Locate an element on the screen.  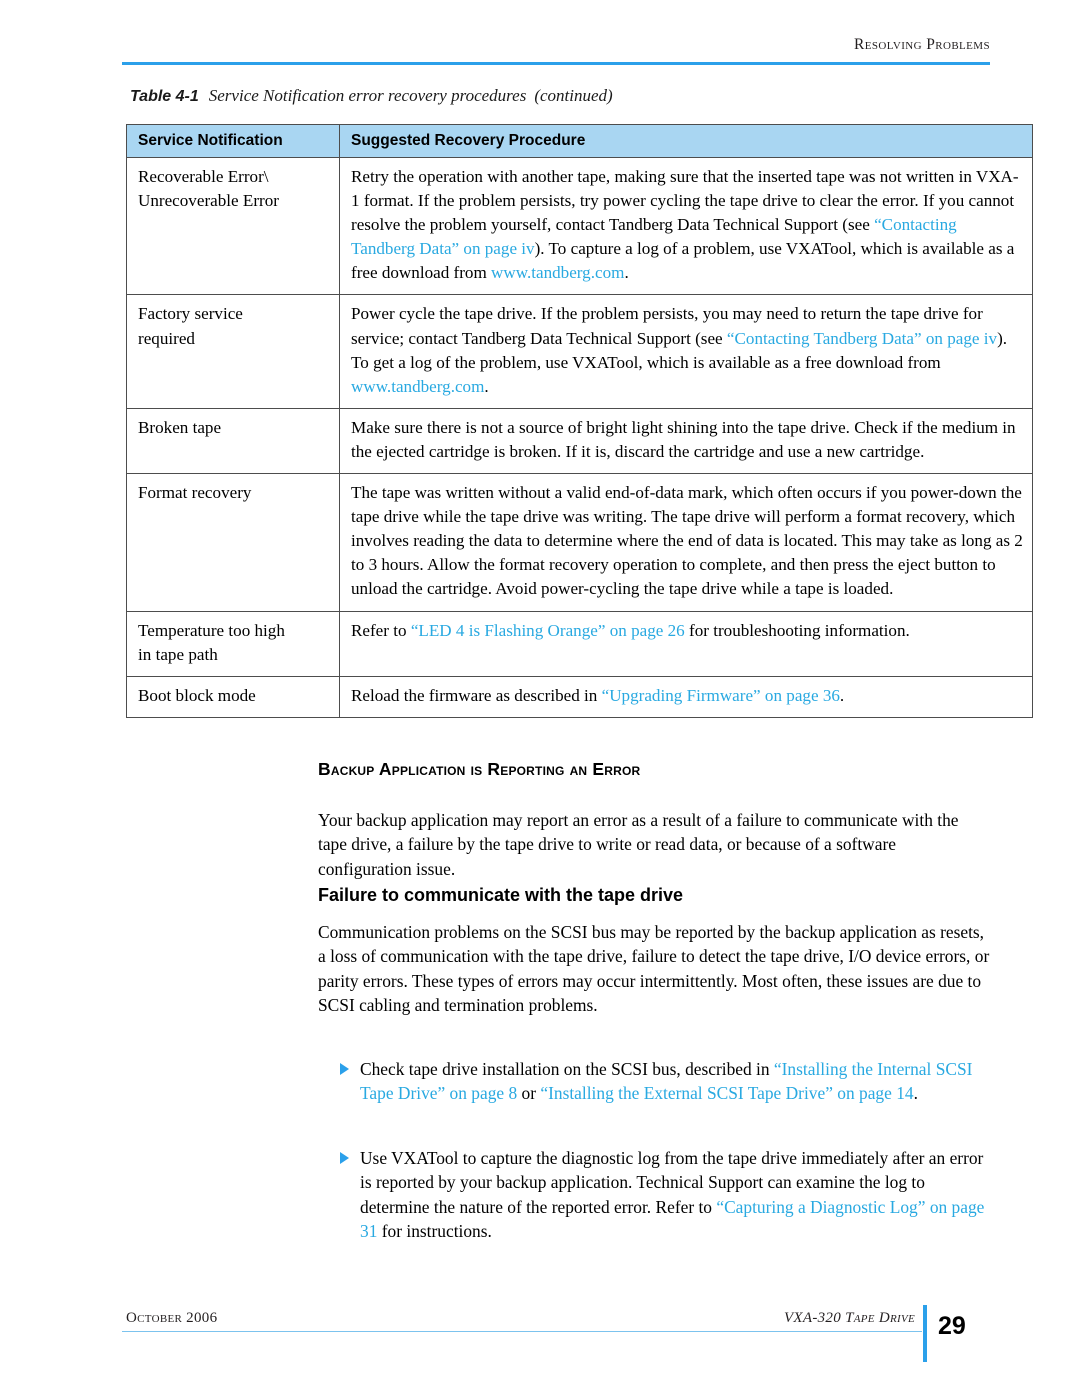
cell-service-notification: Factory service required is located at coordinates (233, 351).